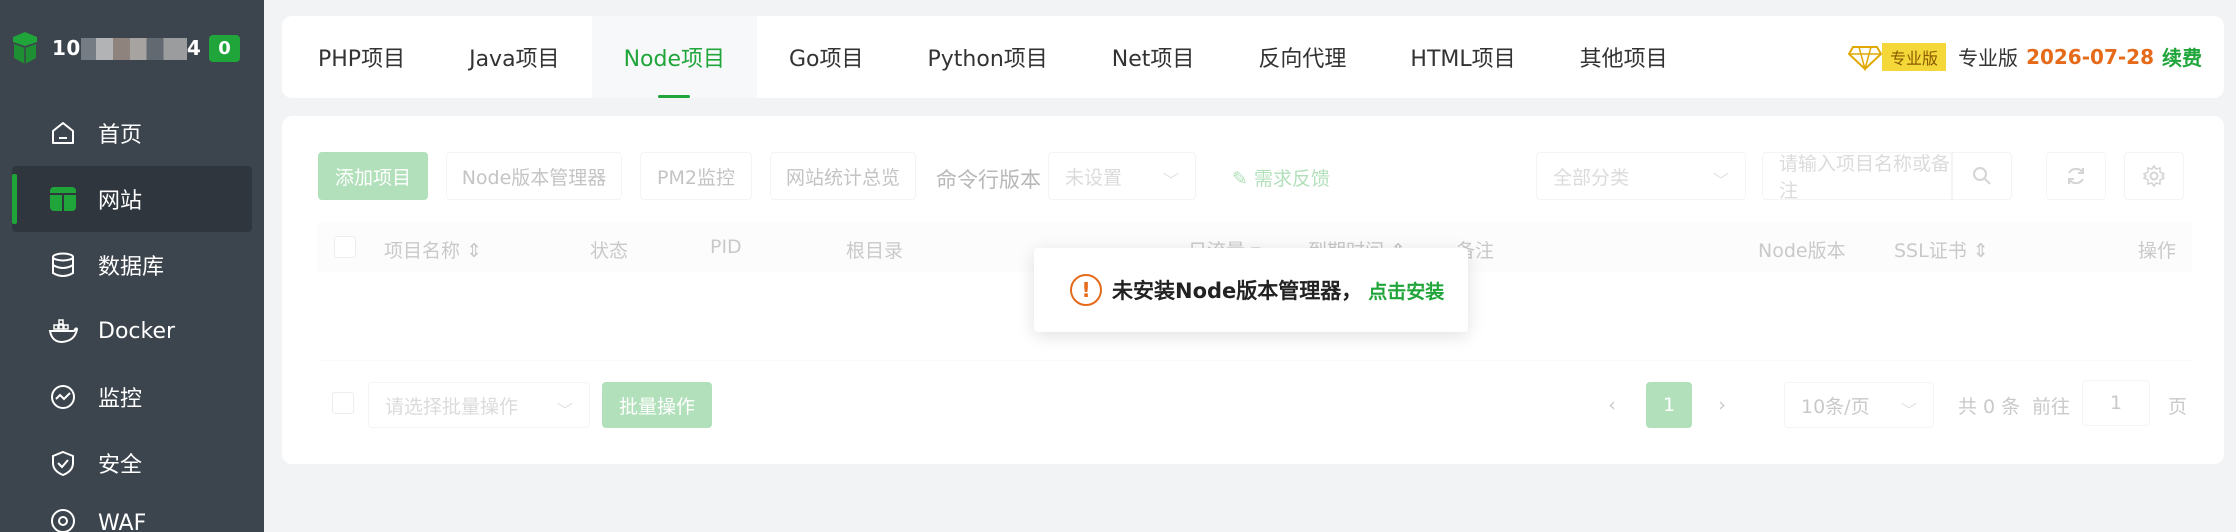  I want to click on category-select: 全部分类 ﹀, so click(1641, 176).